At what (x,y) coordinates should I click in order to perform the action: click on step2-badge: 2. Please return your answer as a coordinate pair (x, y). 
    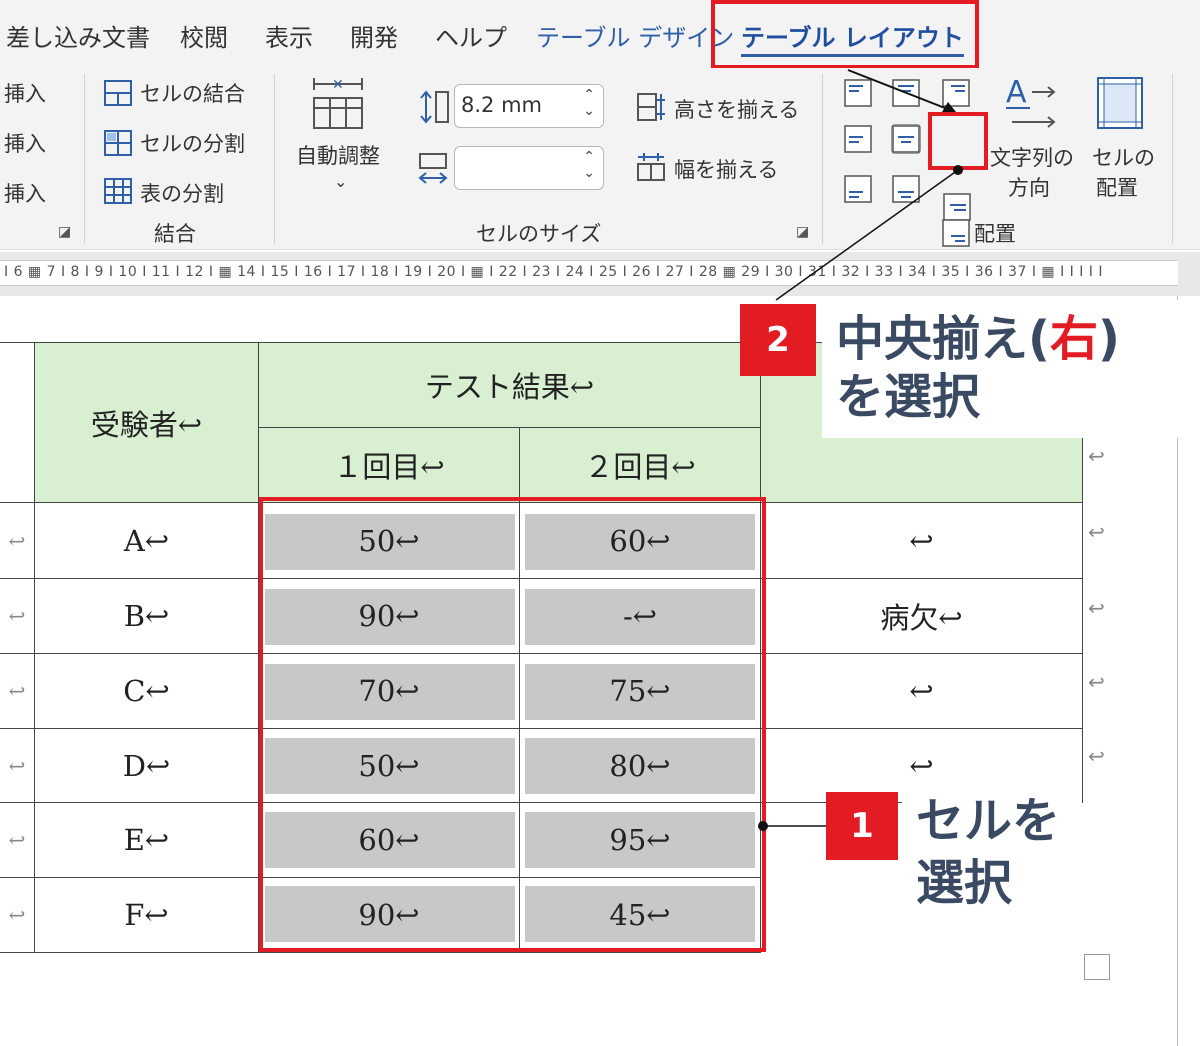
    Looking at the image, I should click on (778, 340).